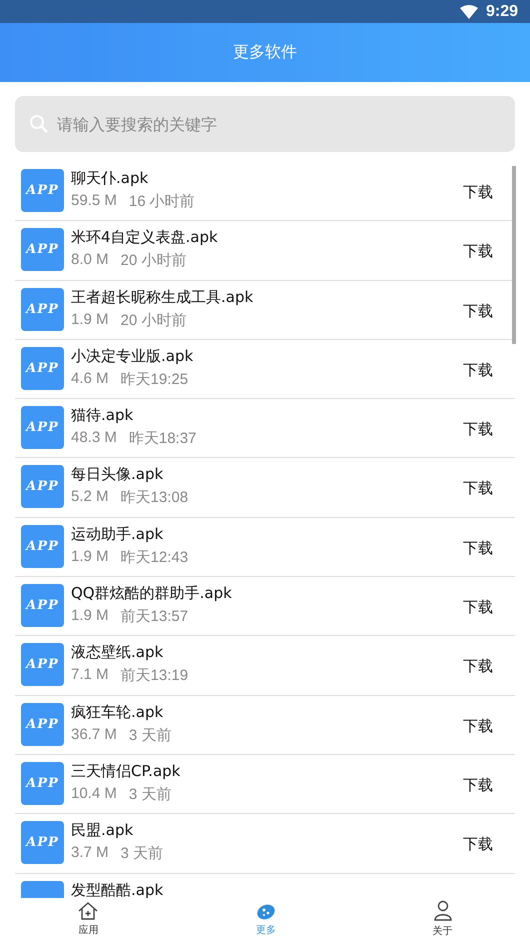 The width and height of the screenshot is (530, 940). I want to click on app-name: 三天情侣CP.apk, so click(126, 771).